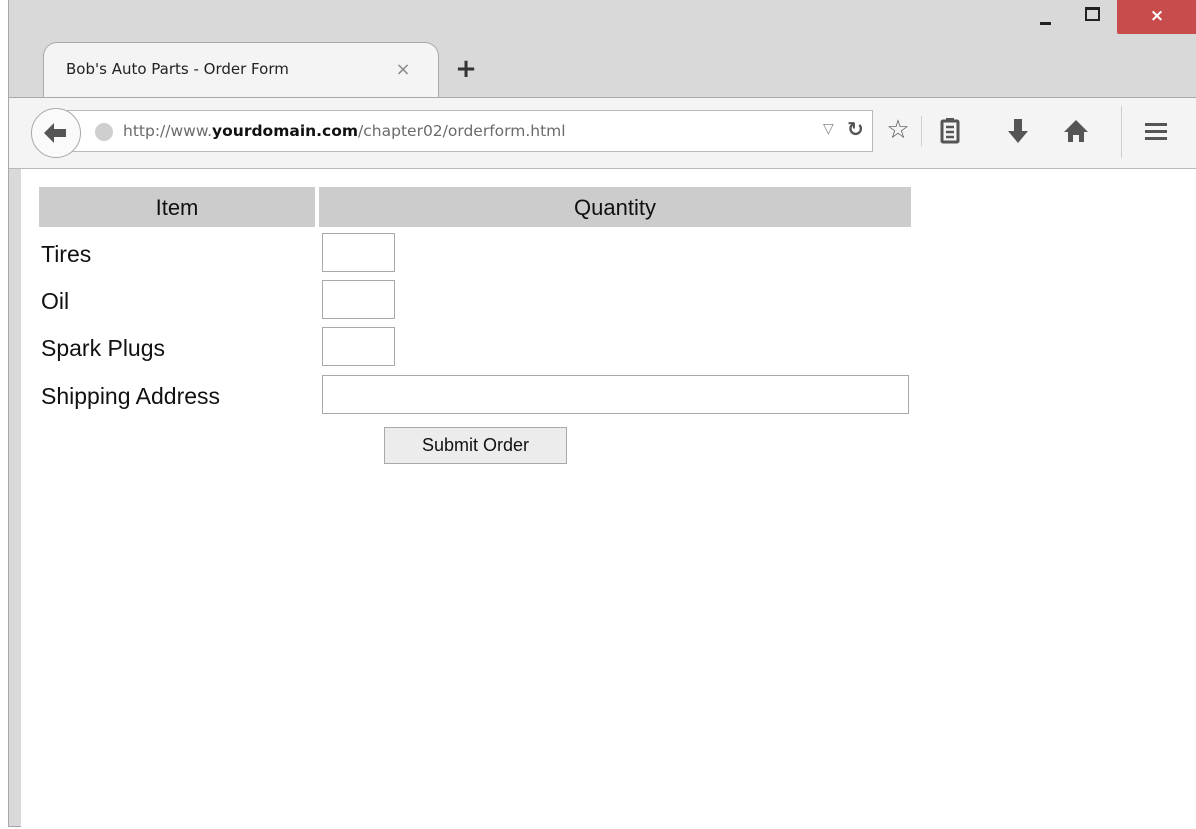 The height and width of the screenshot is (829, 1196). What do you see at coordinates (1093, 17) in the screenshot?
I see `maximize-button` at bounding box center [1093, 17].